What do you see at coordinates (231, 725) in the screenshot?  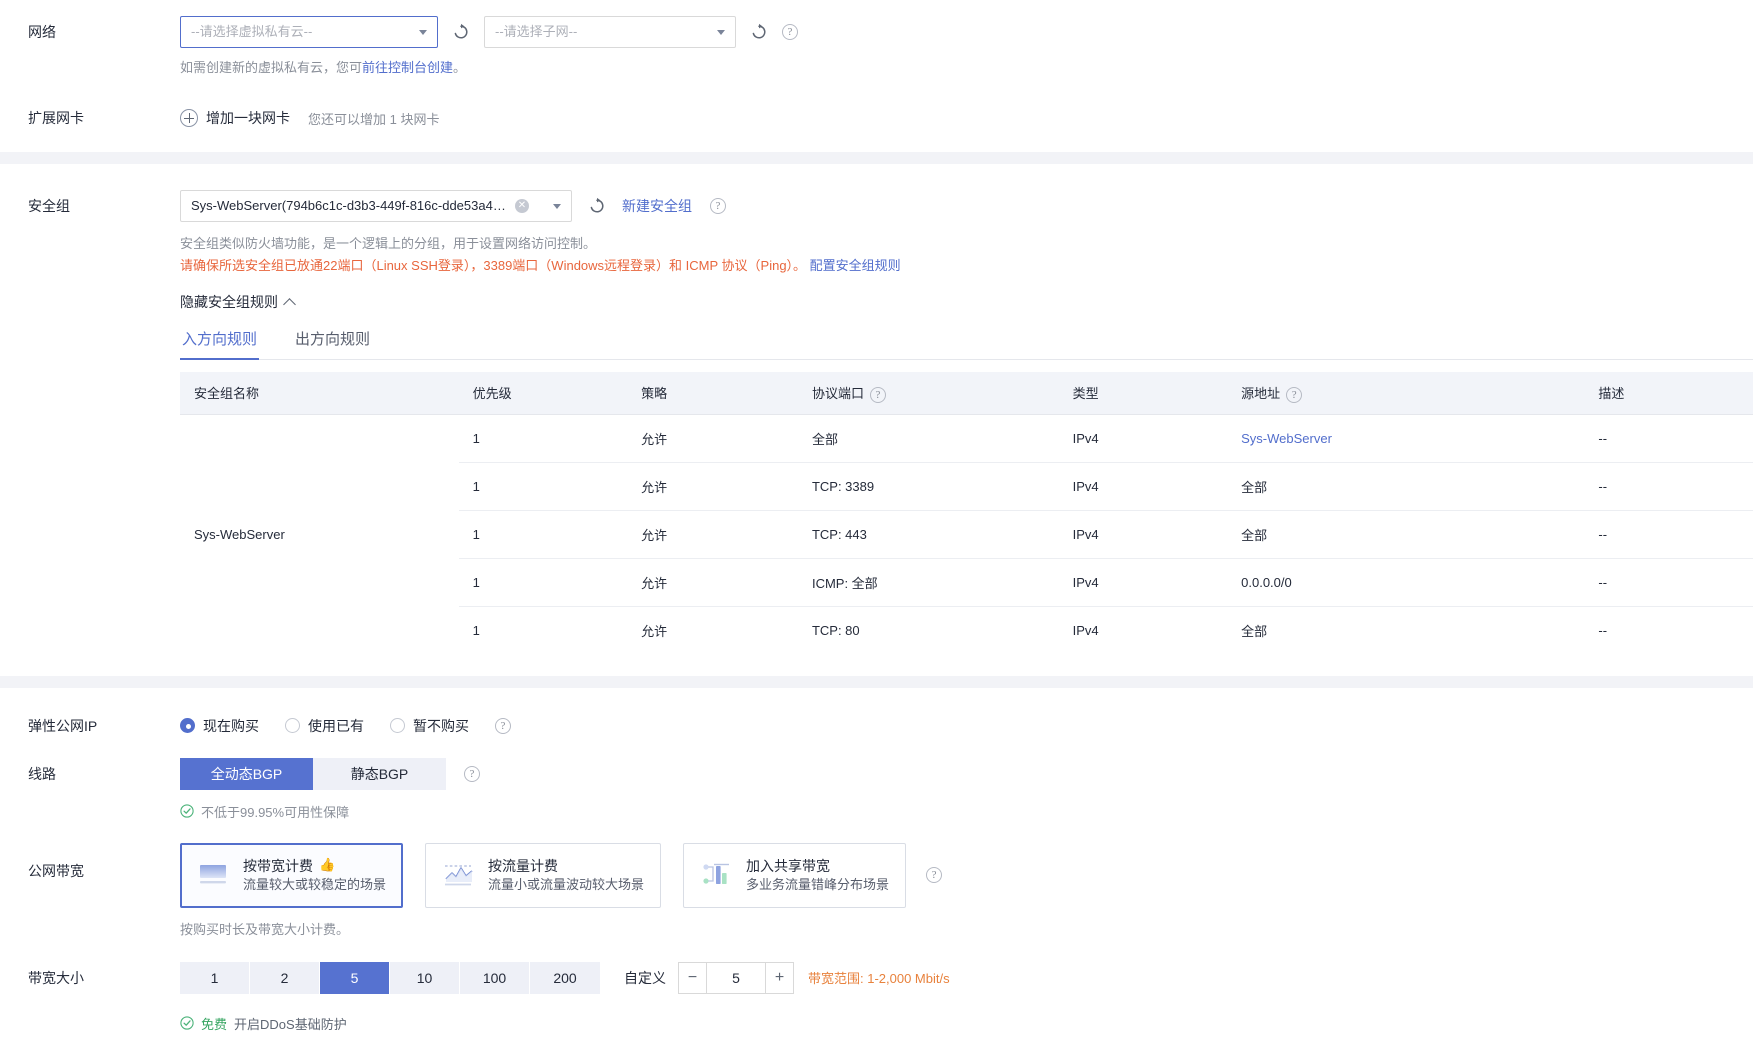 I see `eip-option-buy-now-label: 现在购买` at bounding box center [231, 725].